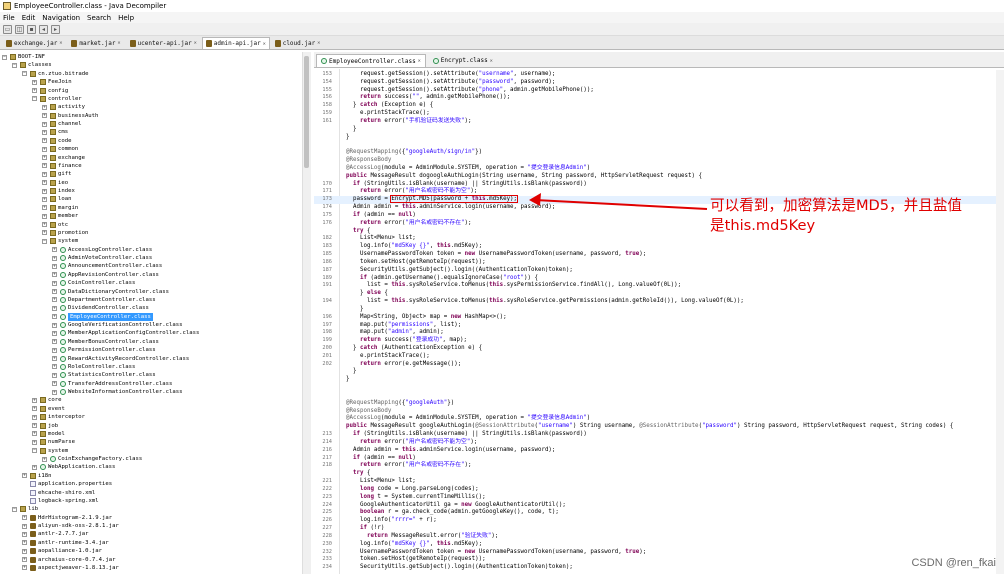 This screenshot has height=574, width=1004. I want to click on tree-folder: − cn.ztuo.bitrade, so click(152, 74).